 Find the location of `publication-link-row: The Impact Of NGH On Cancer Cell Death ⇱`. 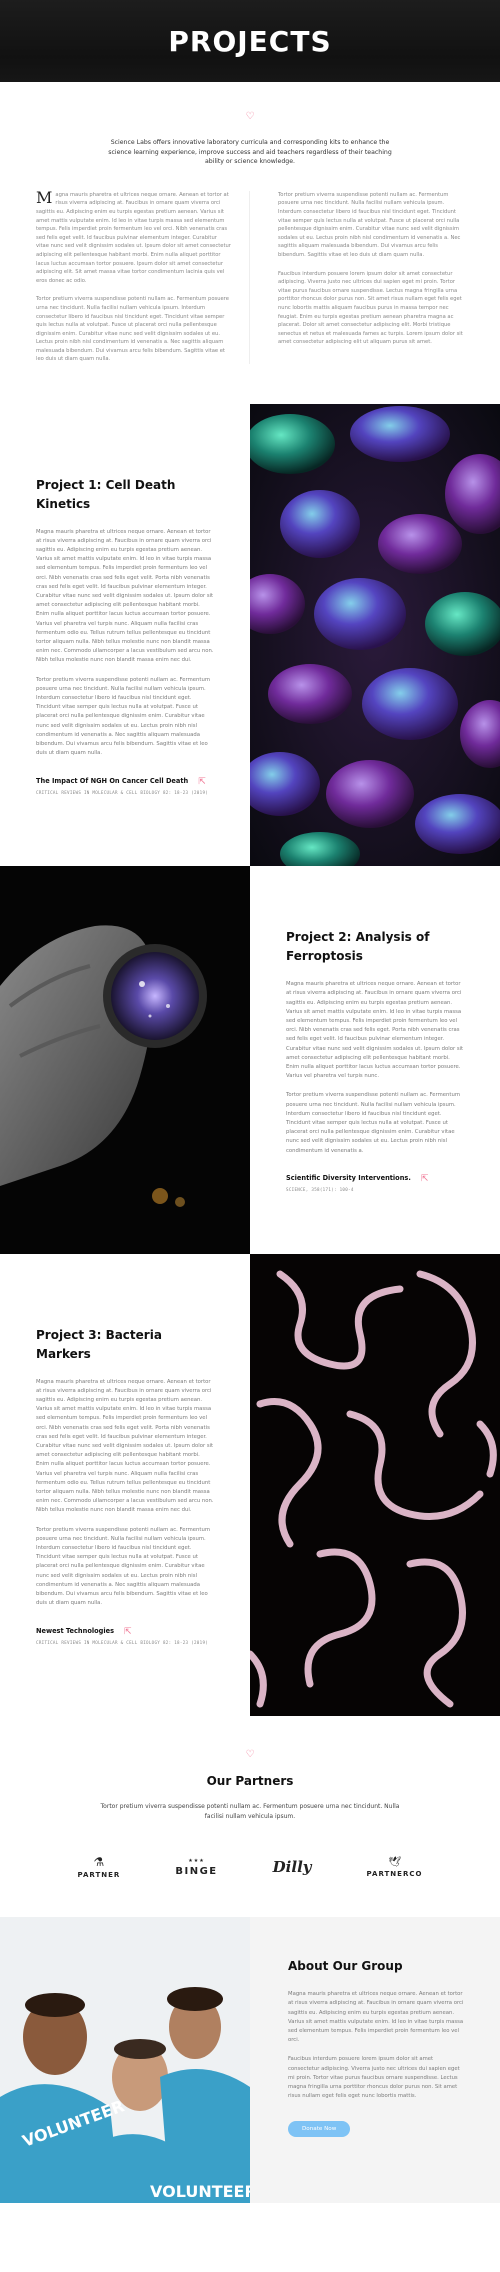

publication-link-row: The Impact Of NGH On Cancer Cell Death ⇱ is located at coordinates (125, 781).